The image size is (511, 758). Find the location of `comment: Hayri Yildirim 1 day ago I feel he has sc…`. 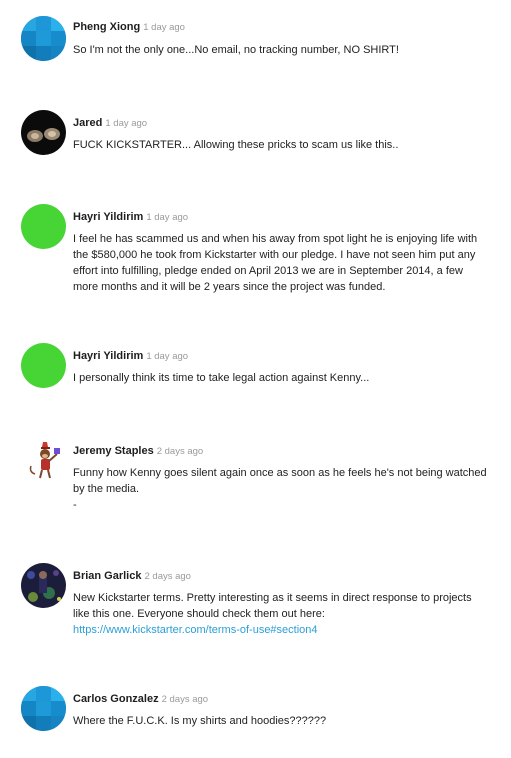

comment: Hayri Yildirim 1 day ago I feel he has sc… is located at coordinates (255, 254).